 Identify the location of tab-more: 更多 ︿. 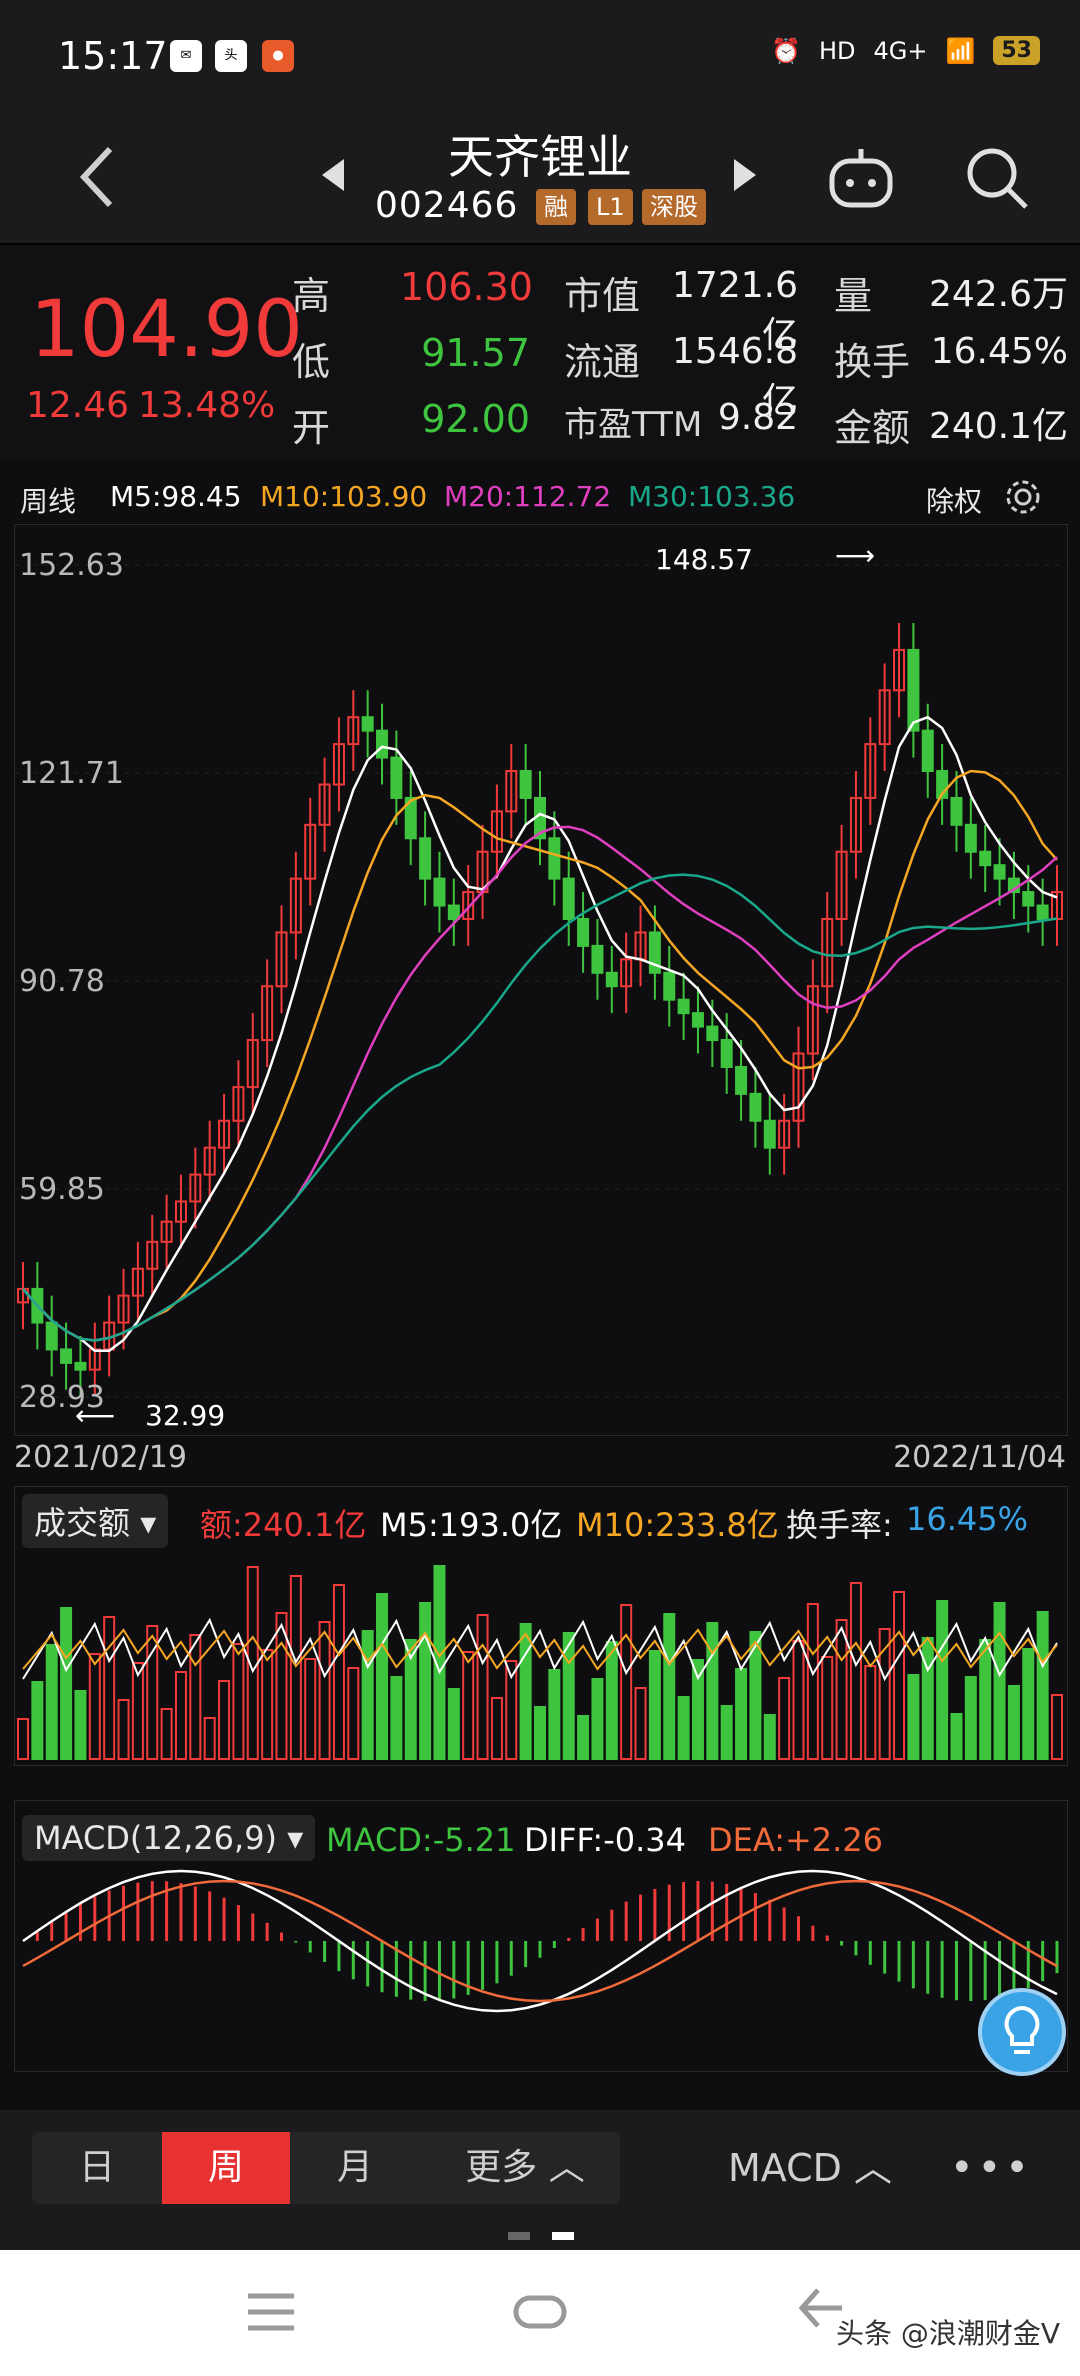
(525, 2168).